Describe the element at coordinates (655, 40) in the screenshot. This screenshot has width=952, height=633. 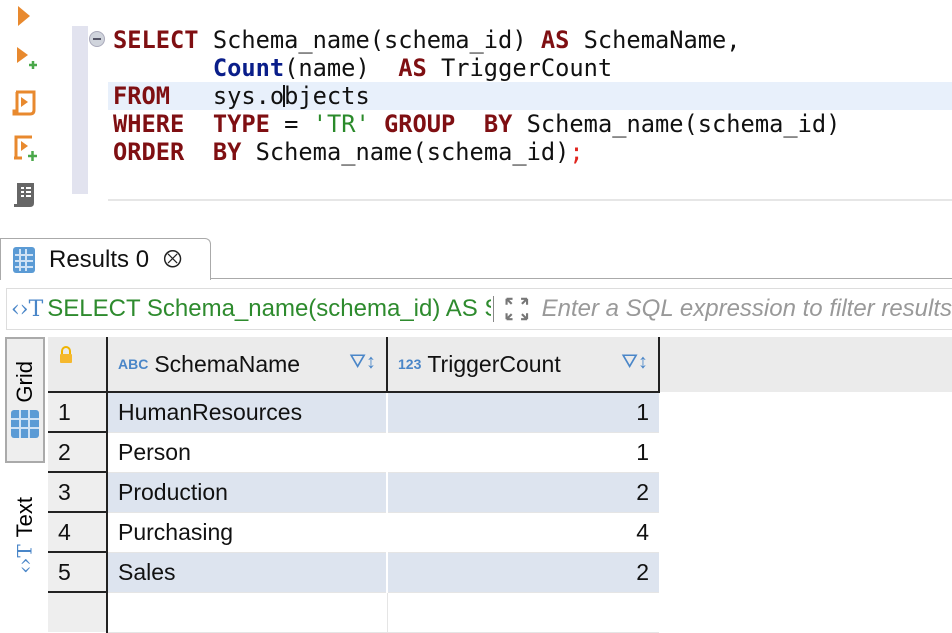
I see `code-token: SchemaName,` at that location.